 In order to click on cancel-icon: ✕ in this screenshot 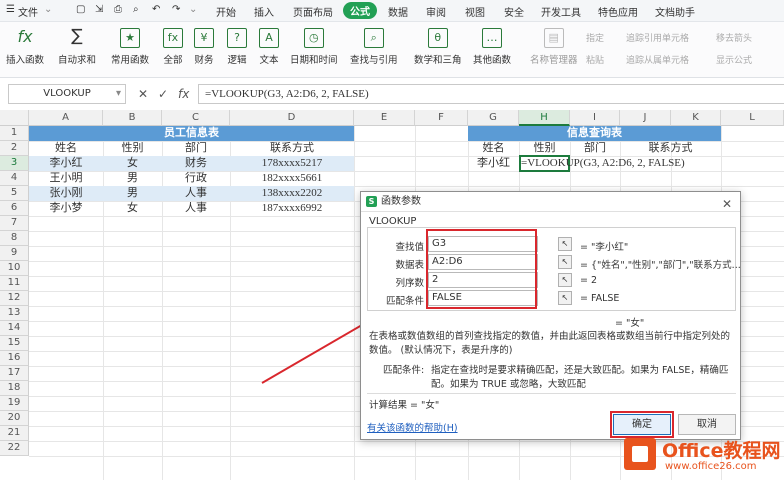, I will do `click(143, 94)`.